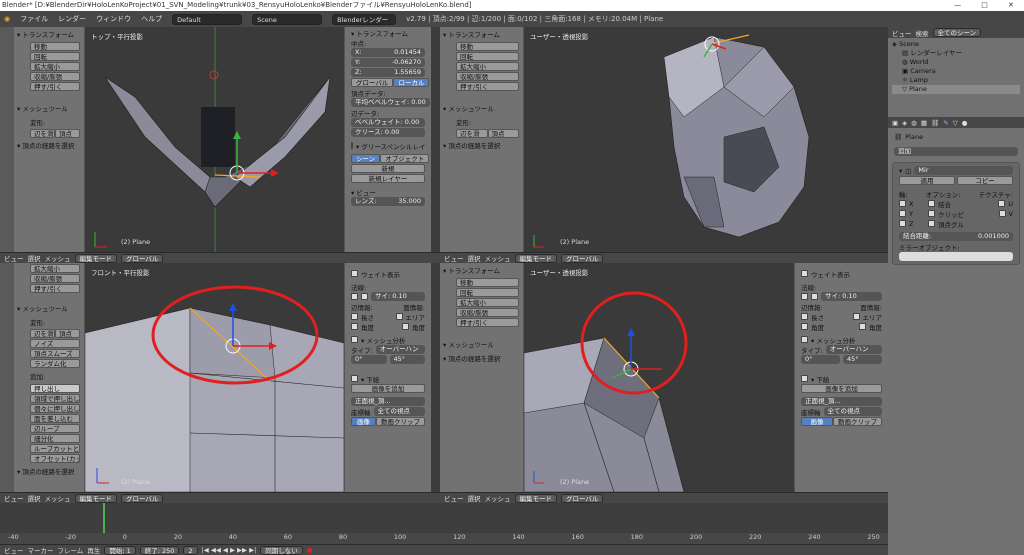  Describe the element at coordinates (14, 550) in the screenshot. I see `timeline-view-menu: ビュー` at that location.